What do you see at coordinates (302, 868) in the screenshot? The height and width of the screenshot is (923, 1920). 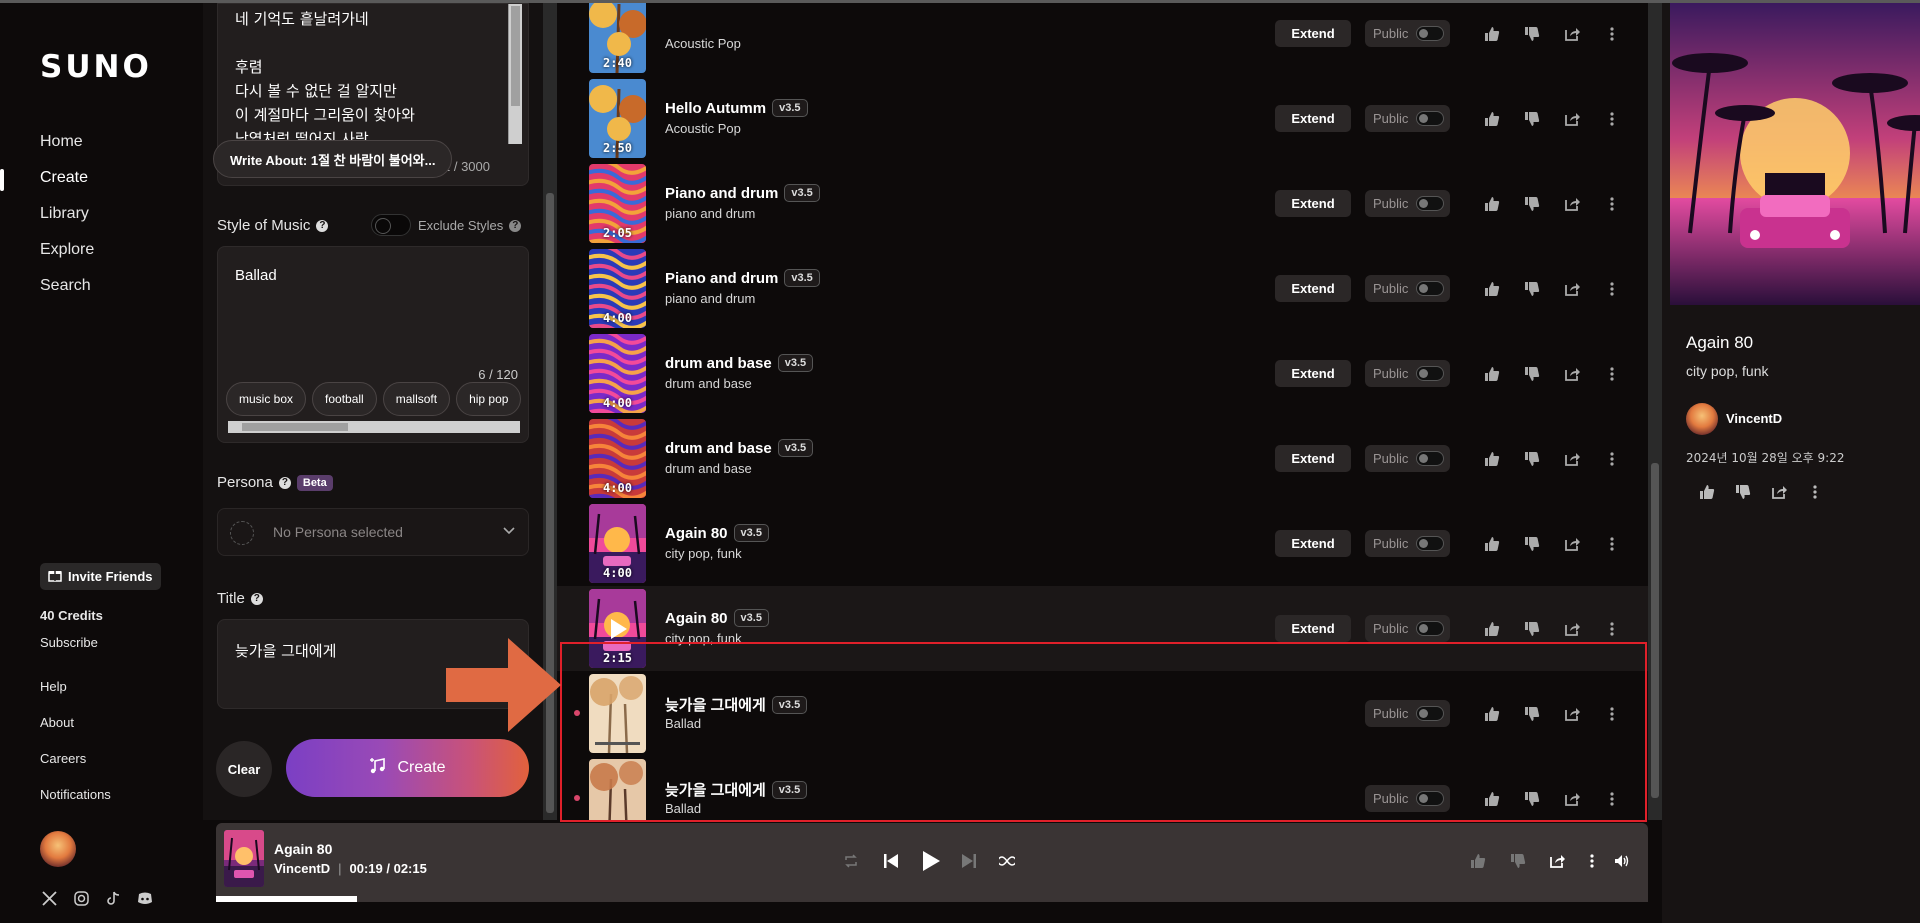 I see `player-artist: VincentD` at bounding box center [302, 868].